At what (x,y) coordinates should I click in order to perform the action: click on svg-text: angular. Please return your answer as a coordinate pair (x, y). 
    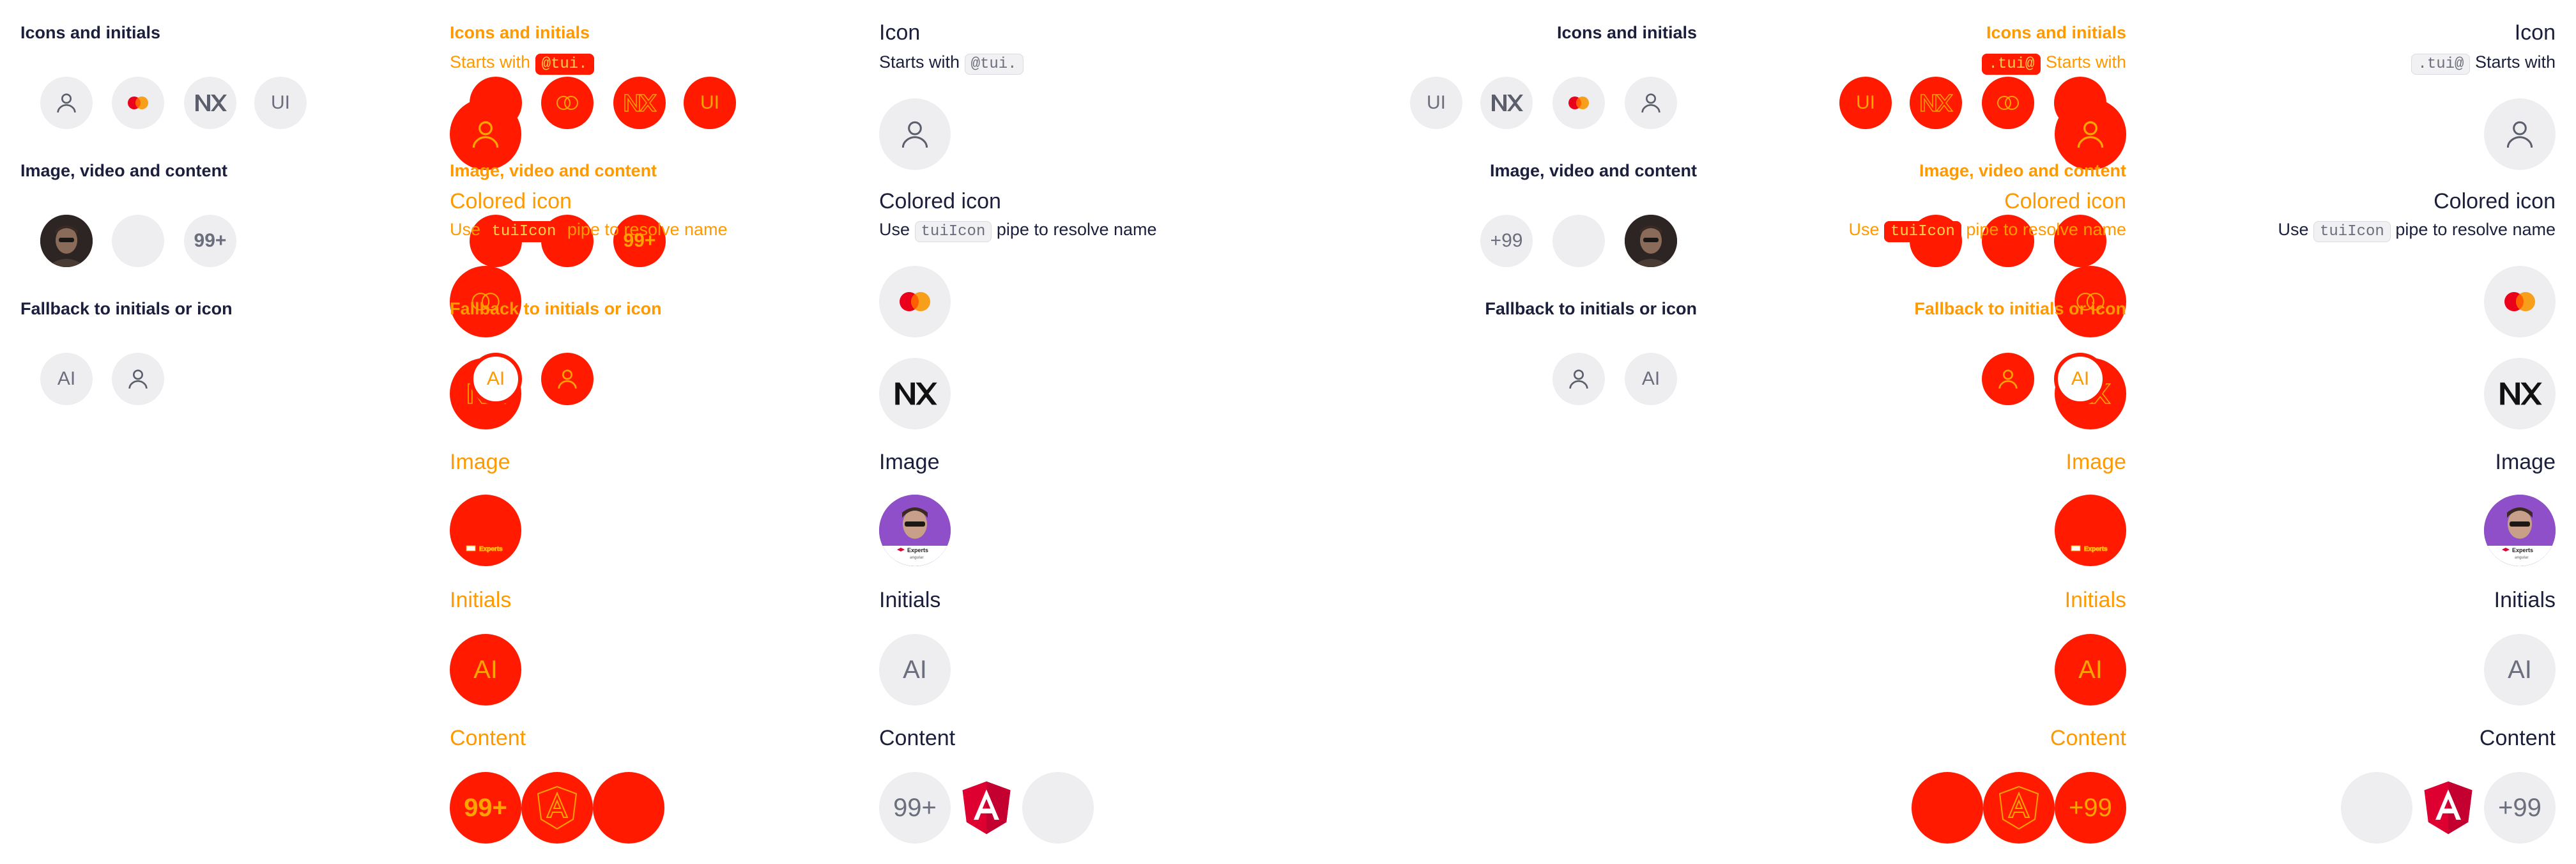
    Looking at the image, I should click on (2522, 558).